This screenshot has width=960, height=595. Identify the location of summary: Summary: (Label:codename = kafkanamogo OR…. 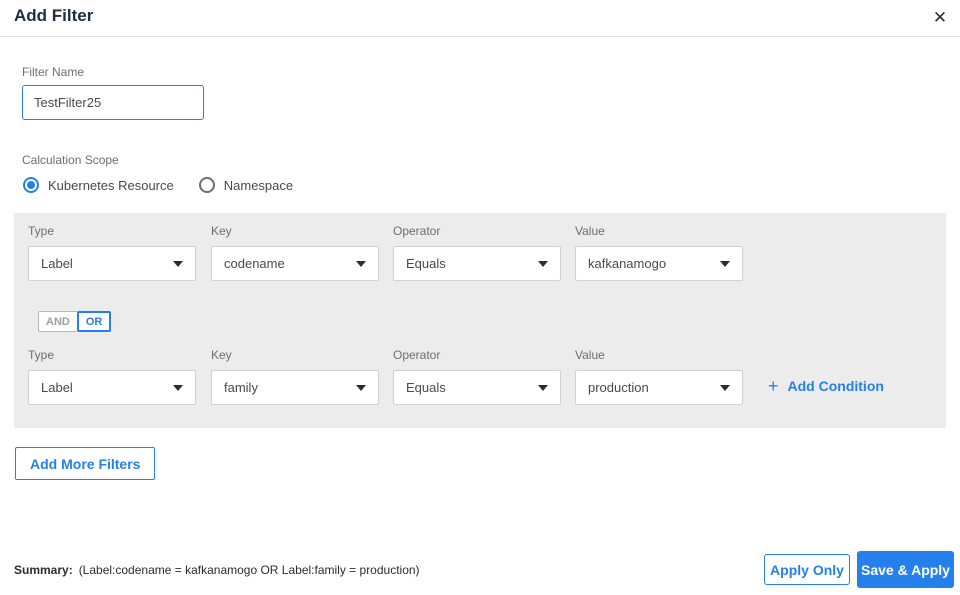
(217, 570).